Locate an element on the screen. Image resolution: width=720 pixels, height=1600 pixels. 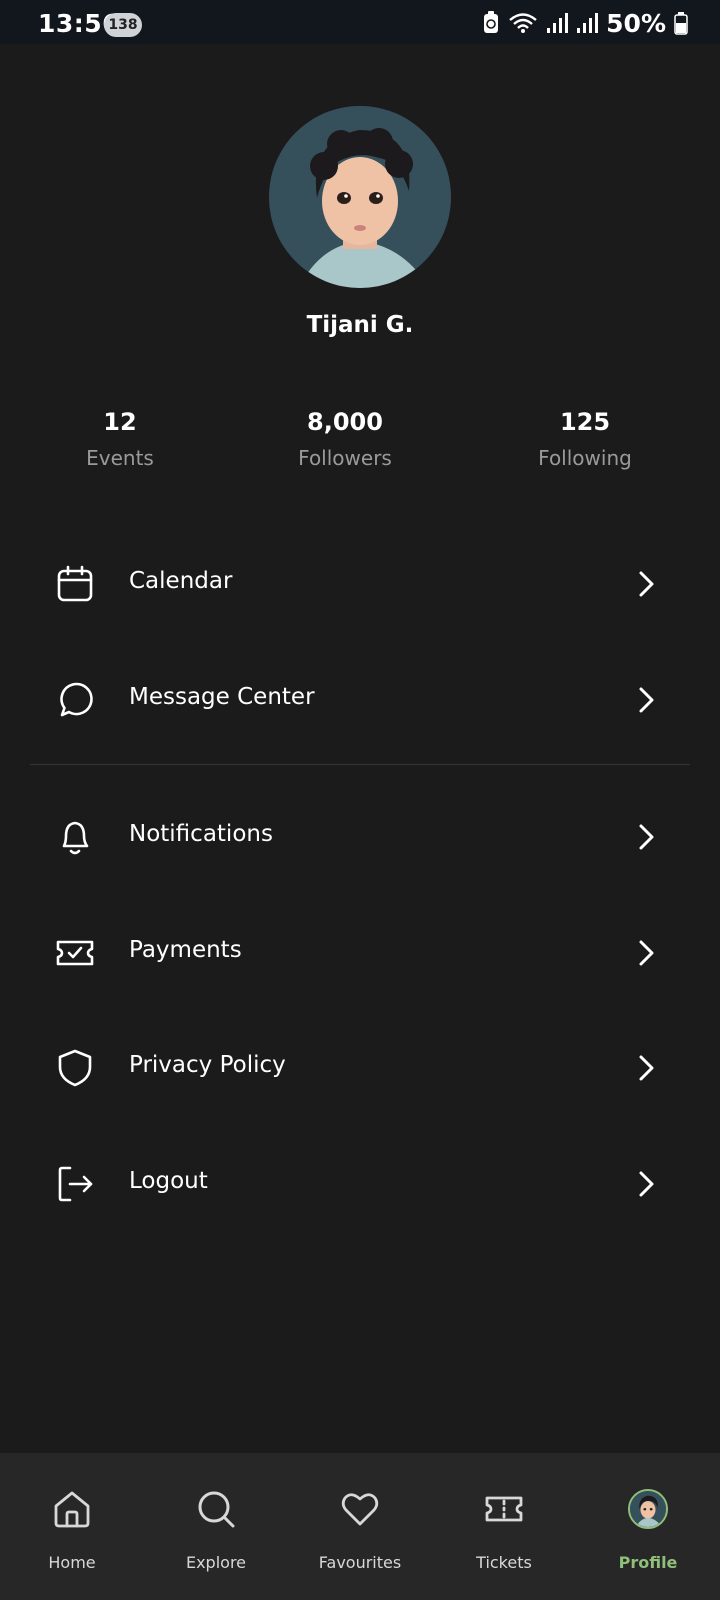
nav-profile: Profile is located at coordinates (648, 1526).